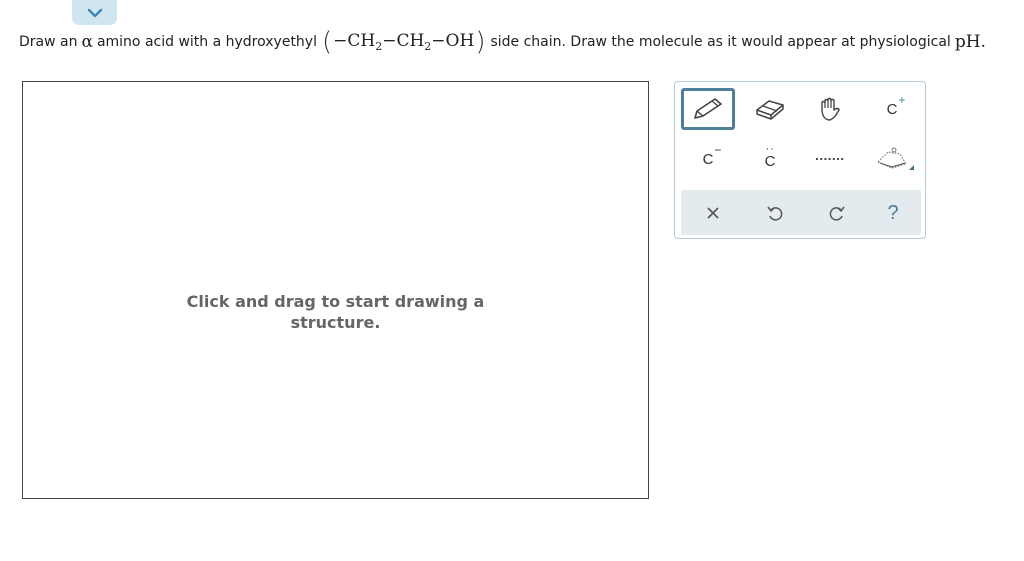  Describe the element at coordinates (712, 155) in the screenshot. I see `anion-icon: C −` at that location.